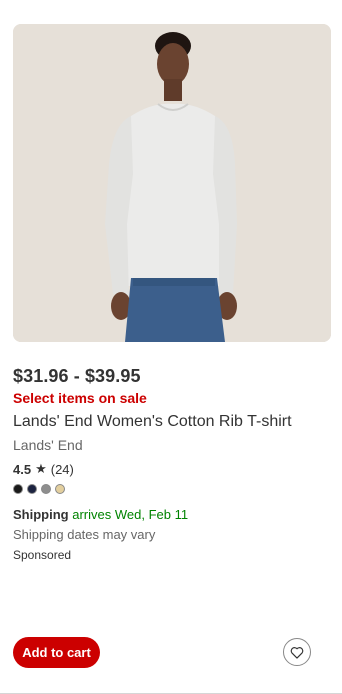  I want to click on price: $31.96 - $39.95, so click(77, 376).